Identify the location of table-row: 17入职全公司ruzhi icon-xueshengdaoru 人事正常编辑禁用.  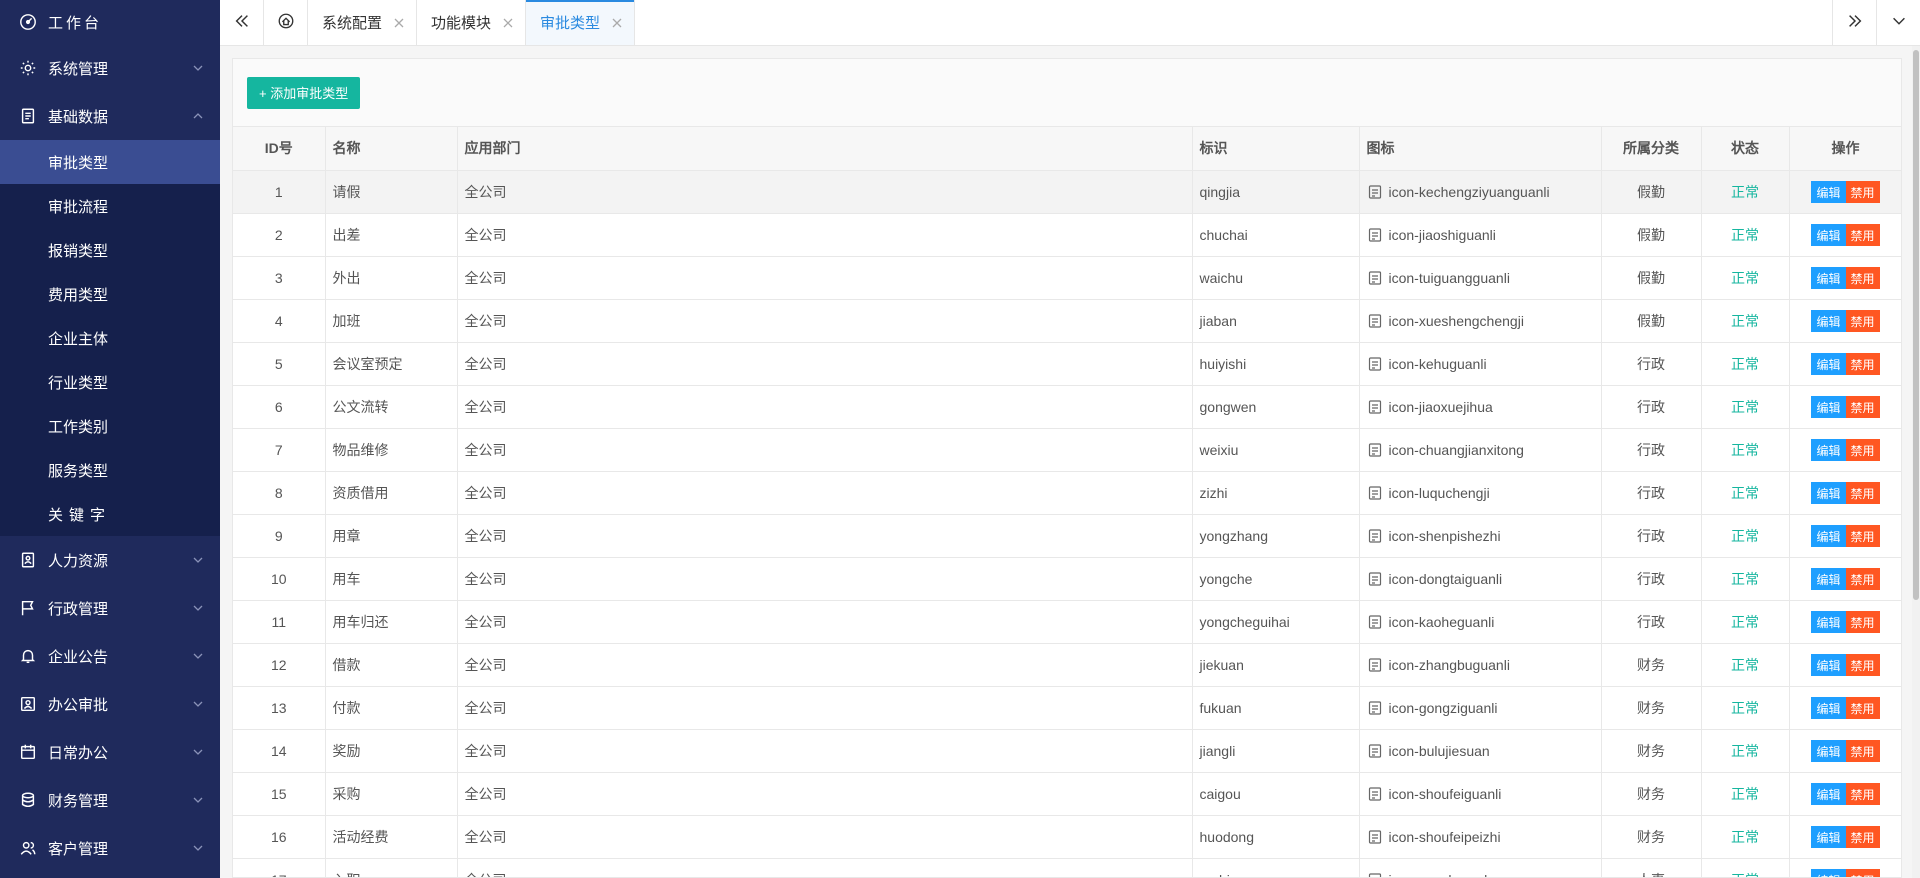
(1067, 867).